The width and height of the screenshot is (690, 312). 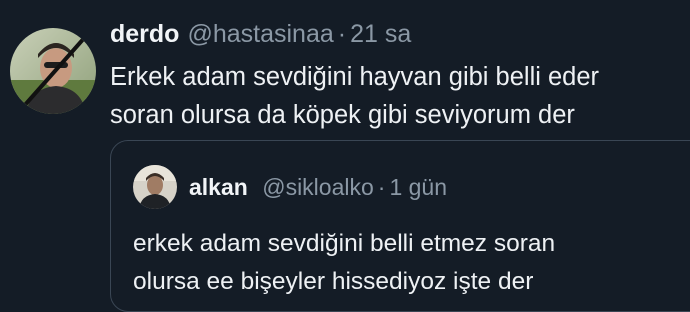 What do you see at coordinates (380, 34) in the screenshot?
I see `timestamp: 21 sa` at bounding box center [380, 34].